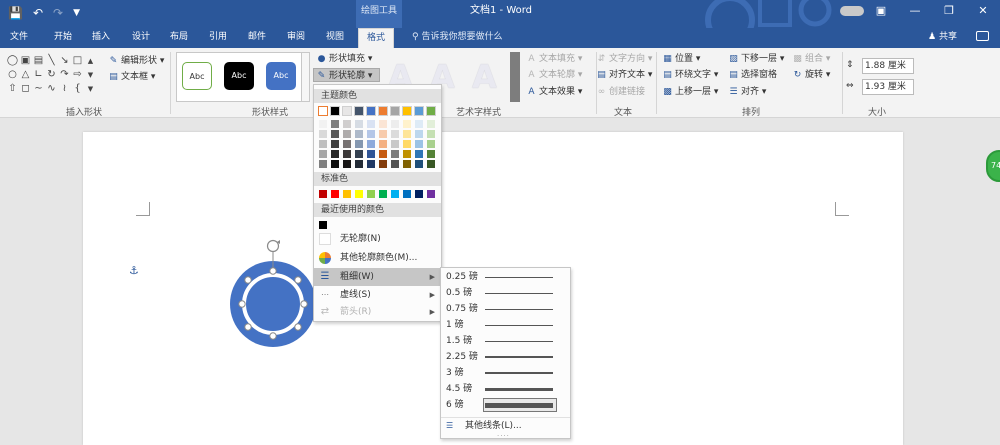  I want to click on wrap-text-button: ▤ 环绕文字 ▾, so click(690, 75).